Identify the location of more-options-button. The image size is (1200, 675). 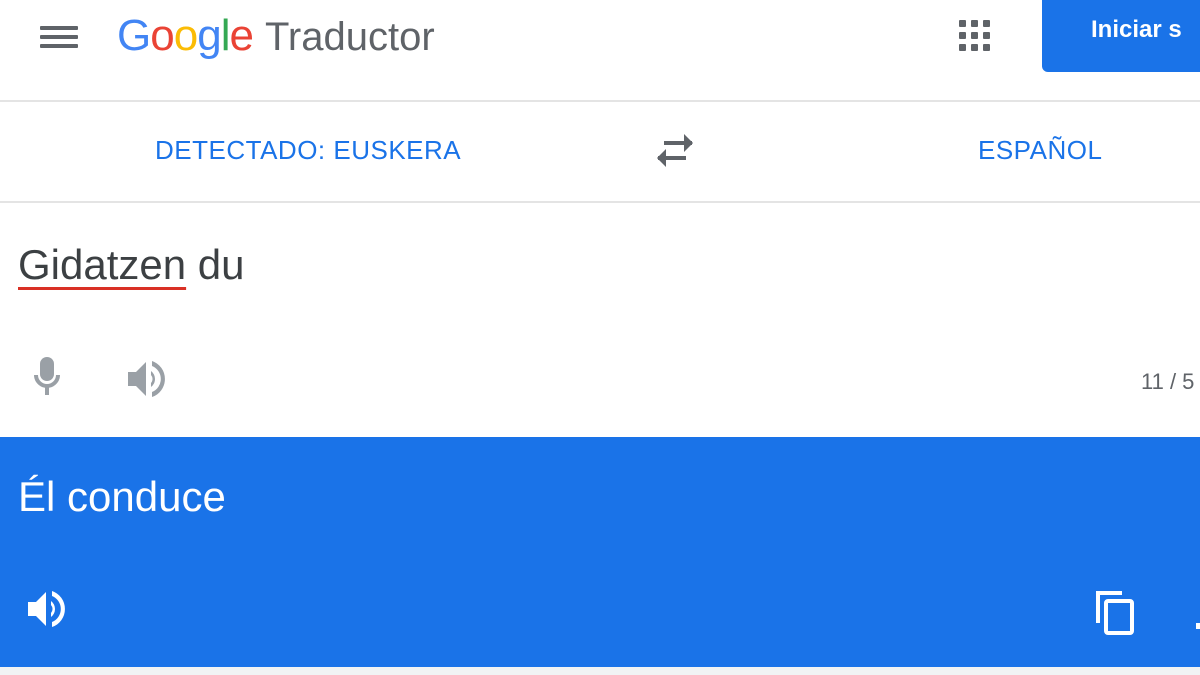
(1195, 619).